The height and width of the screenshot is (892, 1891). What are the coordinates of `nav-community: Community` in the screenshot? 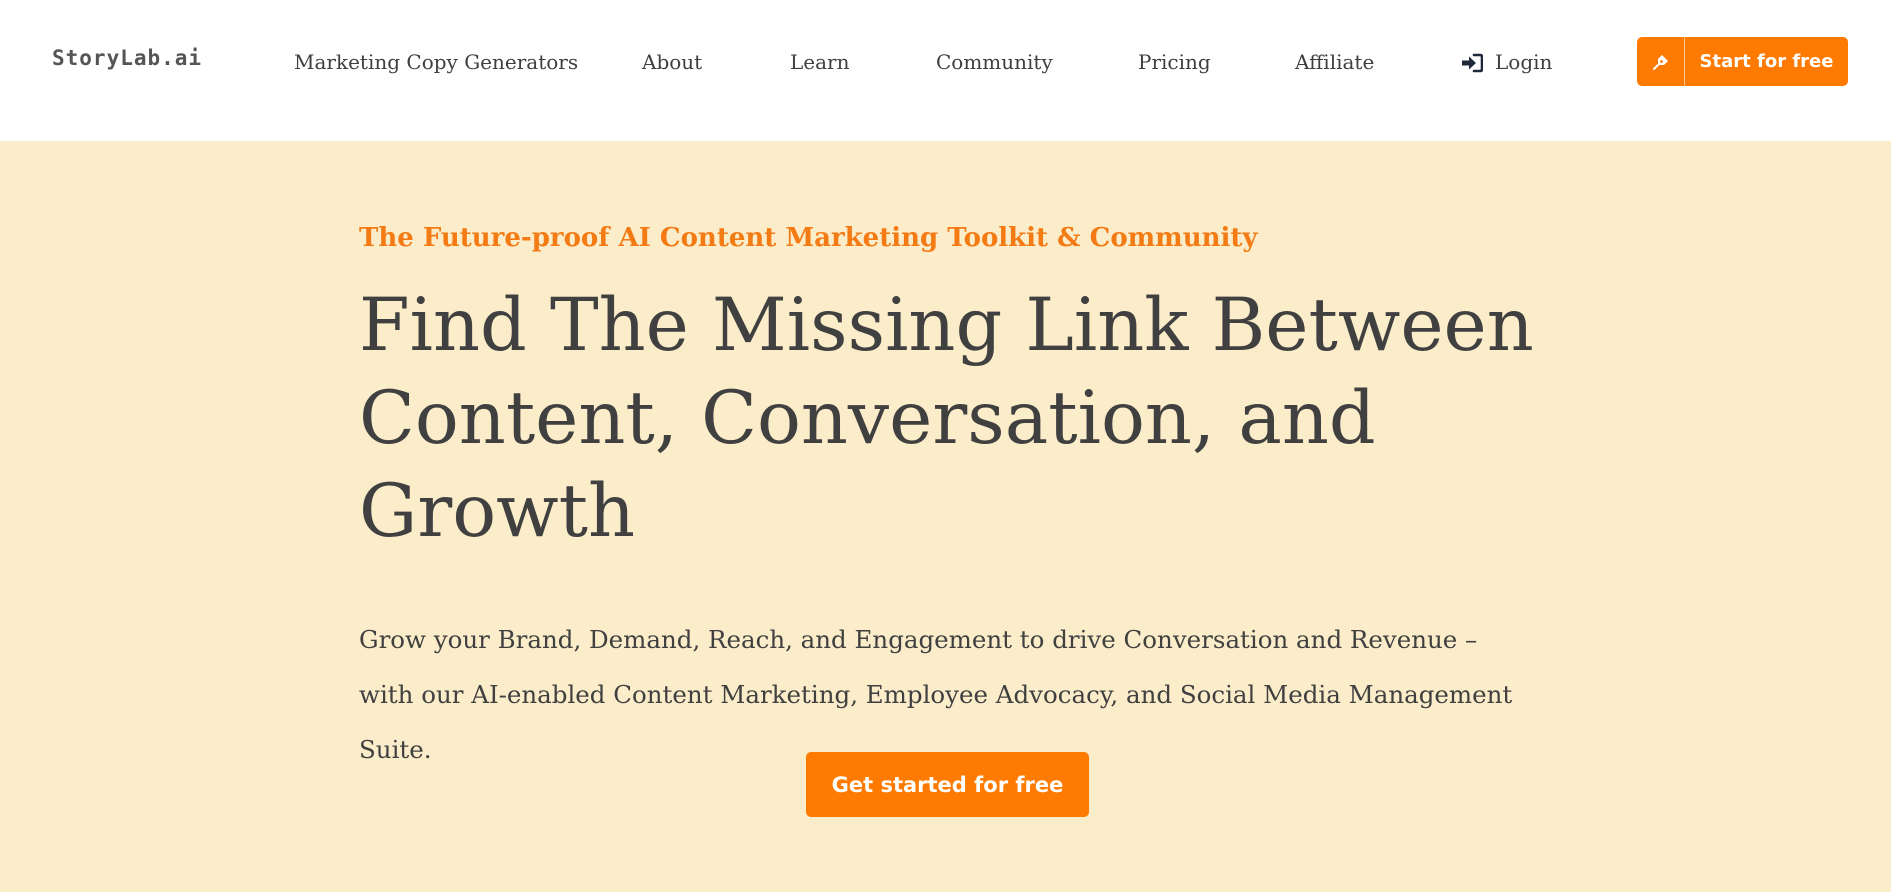 It's located at (994, 62).